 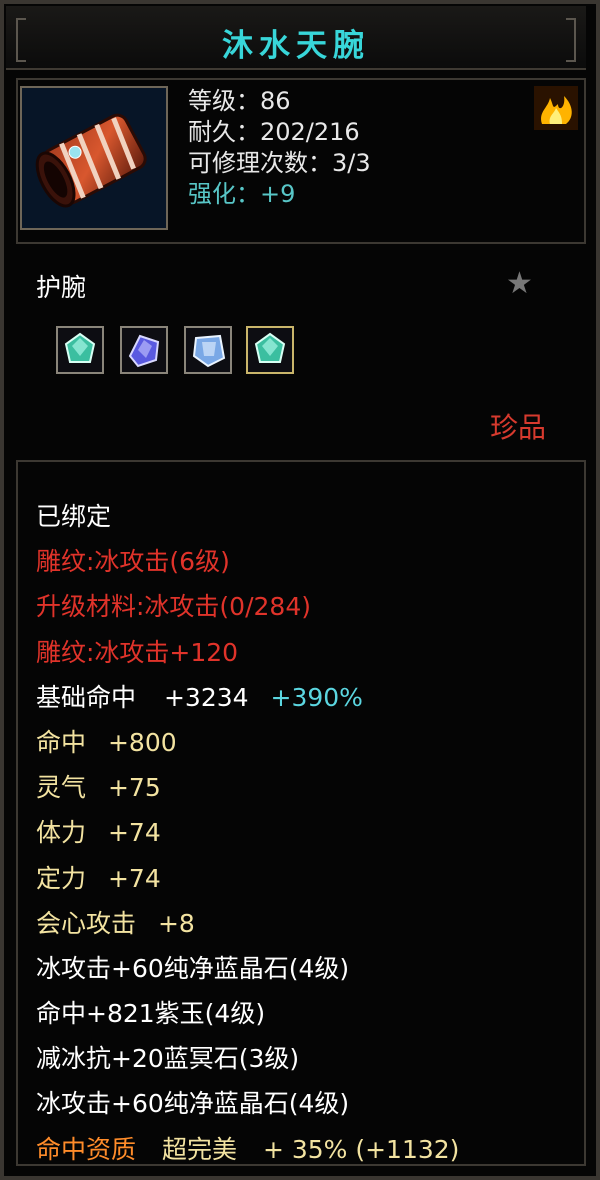 What do you see at coordinates (61, 833) in the screenshot?
I see `attr-label: 体力` at bounding box center [61, 833].